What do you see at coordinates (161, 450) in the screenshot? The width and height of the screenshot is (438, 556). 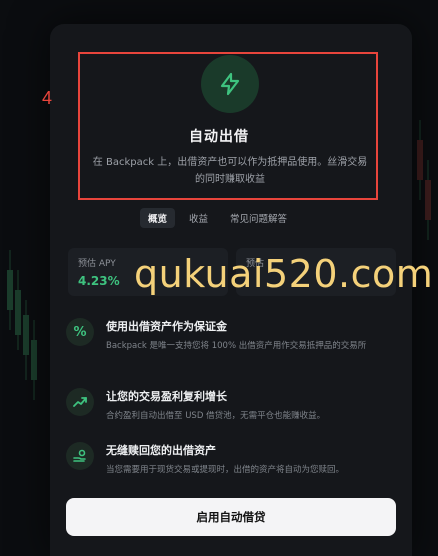 I see `feature-title: 无缝赎回您的出借资产` at bounding box center [161, 450].